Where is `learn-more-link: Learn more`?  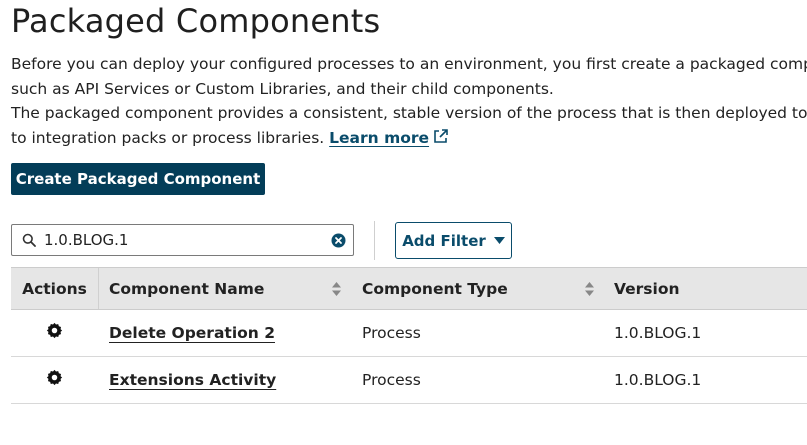 learn-more-link: Learn more is located at coordinates (379, 138).